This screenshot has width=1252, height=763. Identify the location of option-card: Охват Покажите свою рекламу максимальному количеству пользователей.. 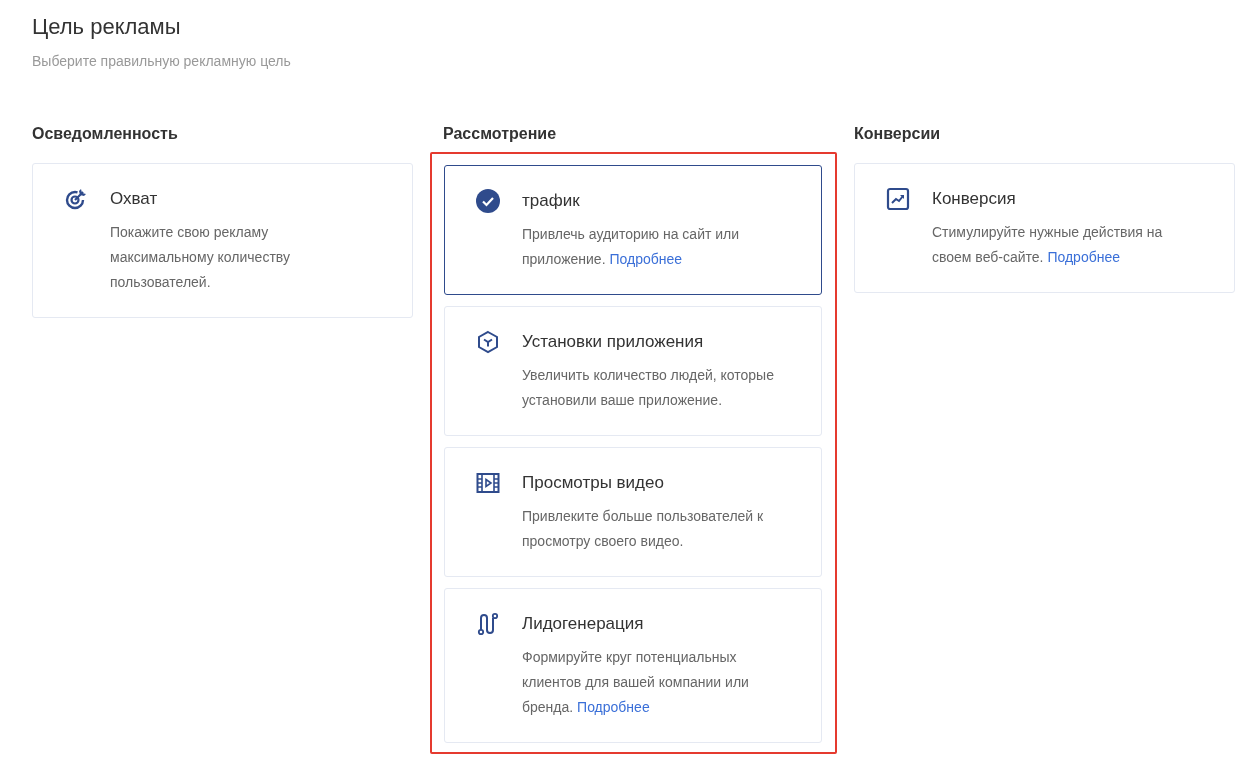
(222, 240).